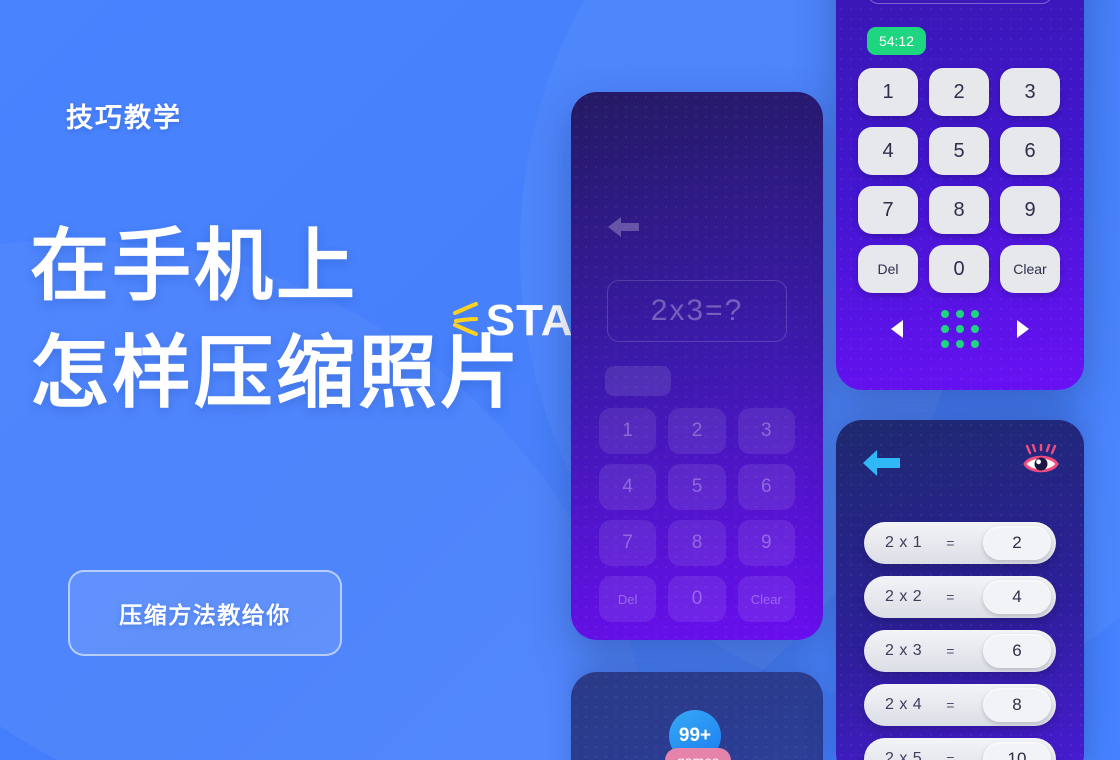  What do you see at coordinates (697, 515) in the screenshot?
I see `center-keypad: 1 2 3 4 5 6 7 8 9 Del 0 Clear` at bounding box center [697, 515].